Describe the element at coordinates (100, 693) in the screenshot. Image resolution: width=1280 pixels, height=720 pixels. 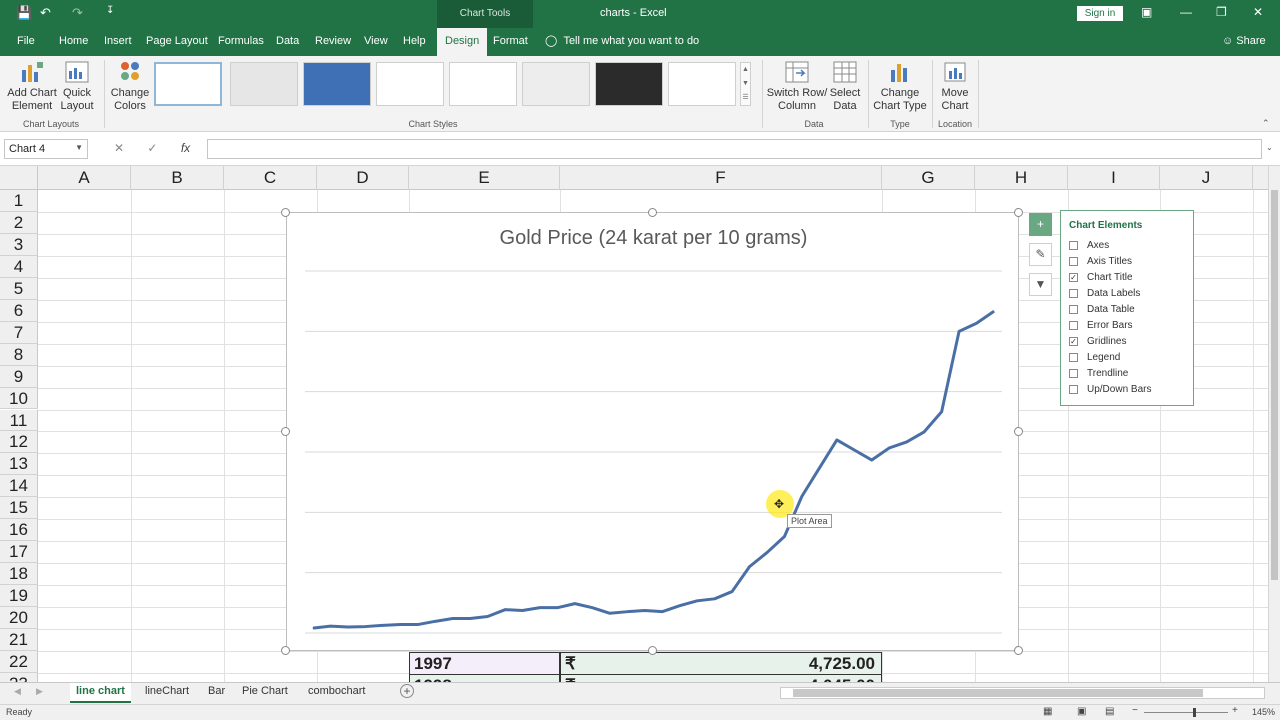
I see `sheet-tab-line-chart: line chart` at that location.